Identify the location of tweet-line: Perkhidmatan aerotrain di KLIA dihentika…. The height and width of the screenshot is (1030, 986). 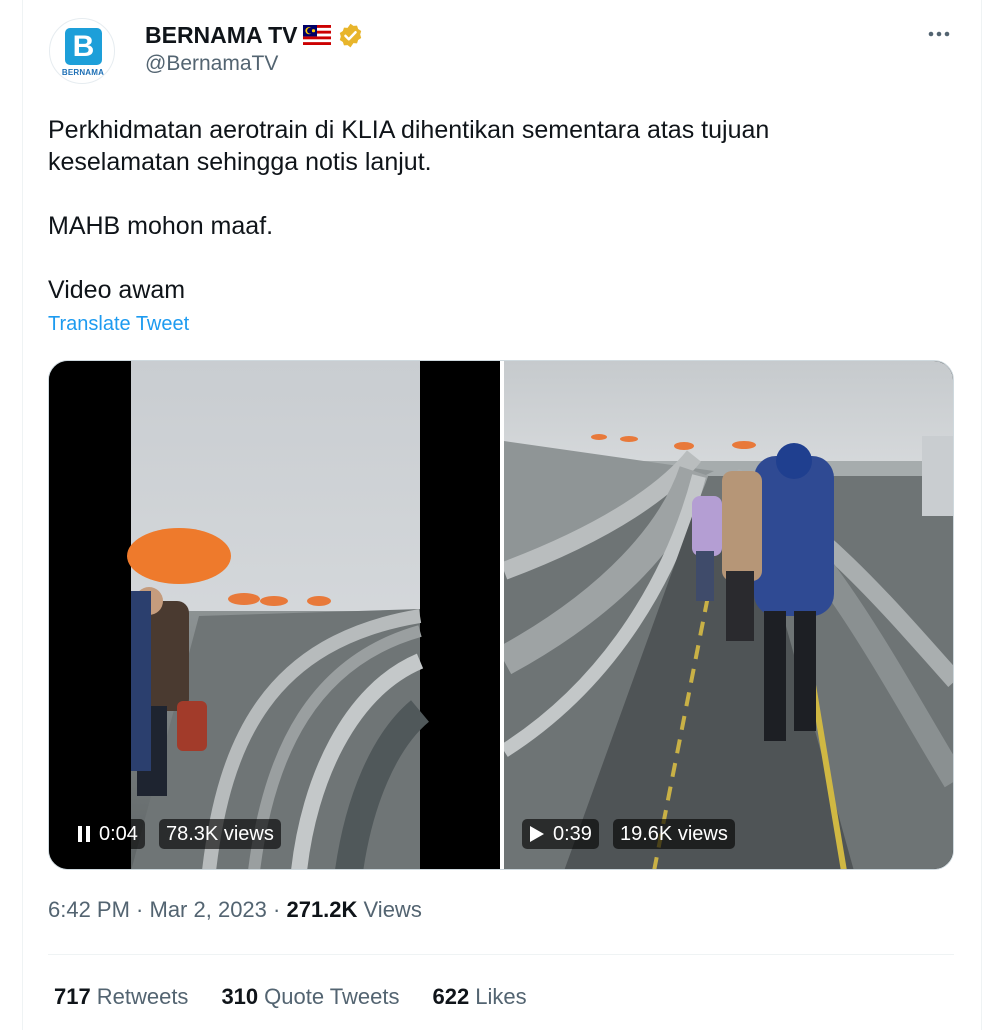
(409, 130).